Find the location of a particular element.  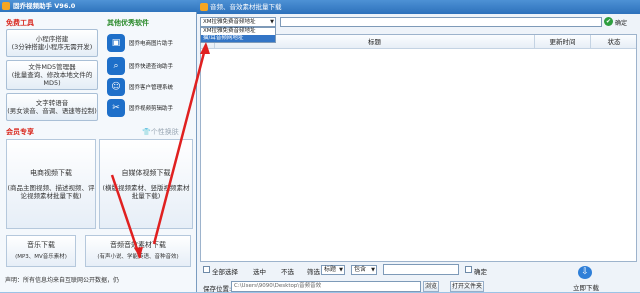

software-customer-mgmt: ☺ 固乔客户管理系统 is located at coordinates (151, 87).